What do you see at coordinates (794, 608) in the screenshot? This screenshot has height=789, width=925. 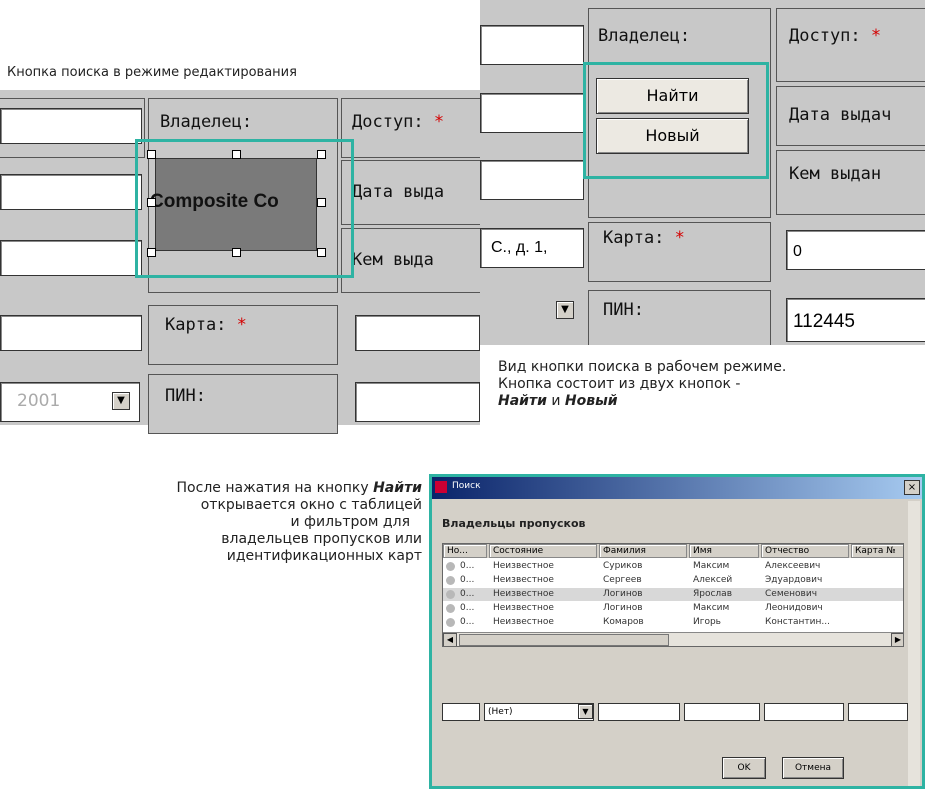 I see `cell: Леонидович` at bounding box center [794, 608].